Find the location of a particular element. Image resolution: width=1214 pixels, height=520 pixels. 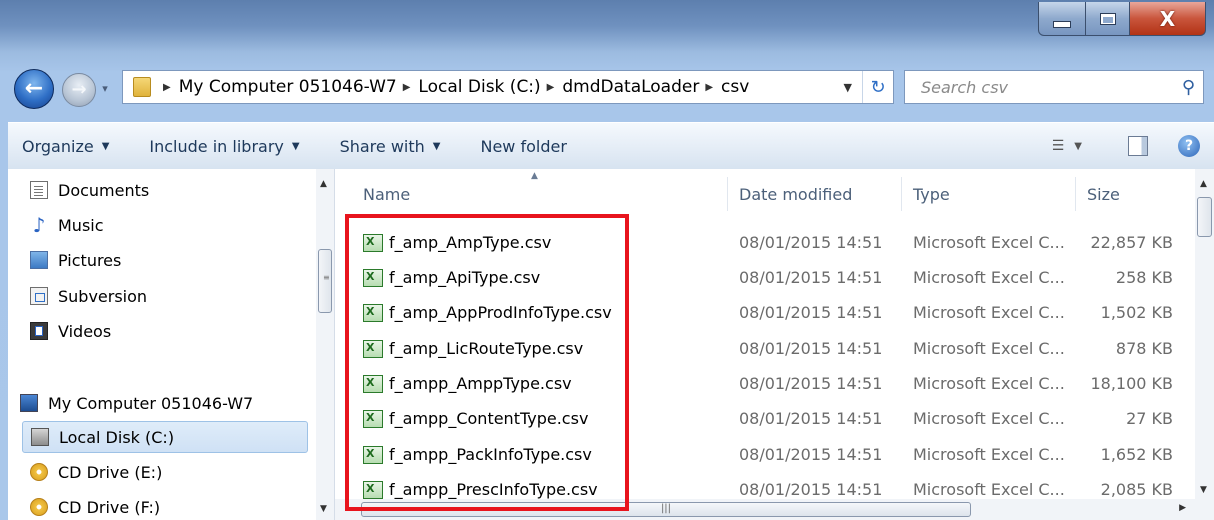

share-with-label: Share with is located at coordinates (382, 146).